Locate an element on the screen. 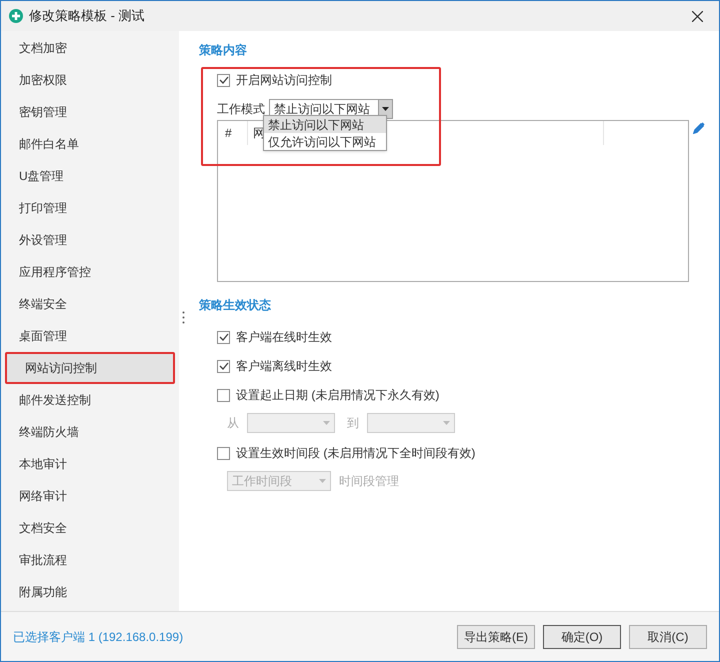 The height and width of the screenshot is (662, 720). status-text: 已选择客户端 1 (192.168.0.199) is located at coordinates (98, 637).